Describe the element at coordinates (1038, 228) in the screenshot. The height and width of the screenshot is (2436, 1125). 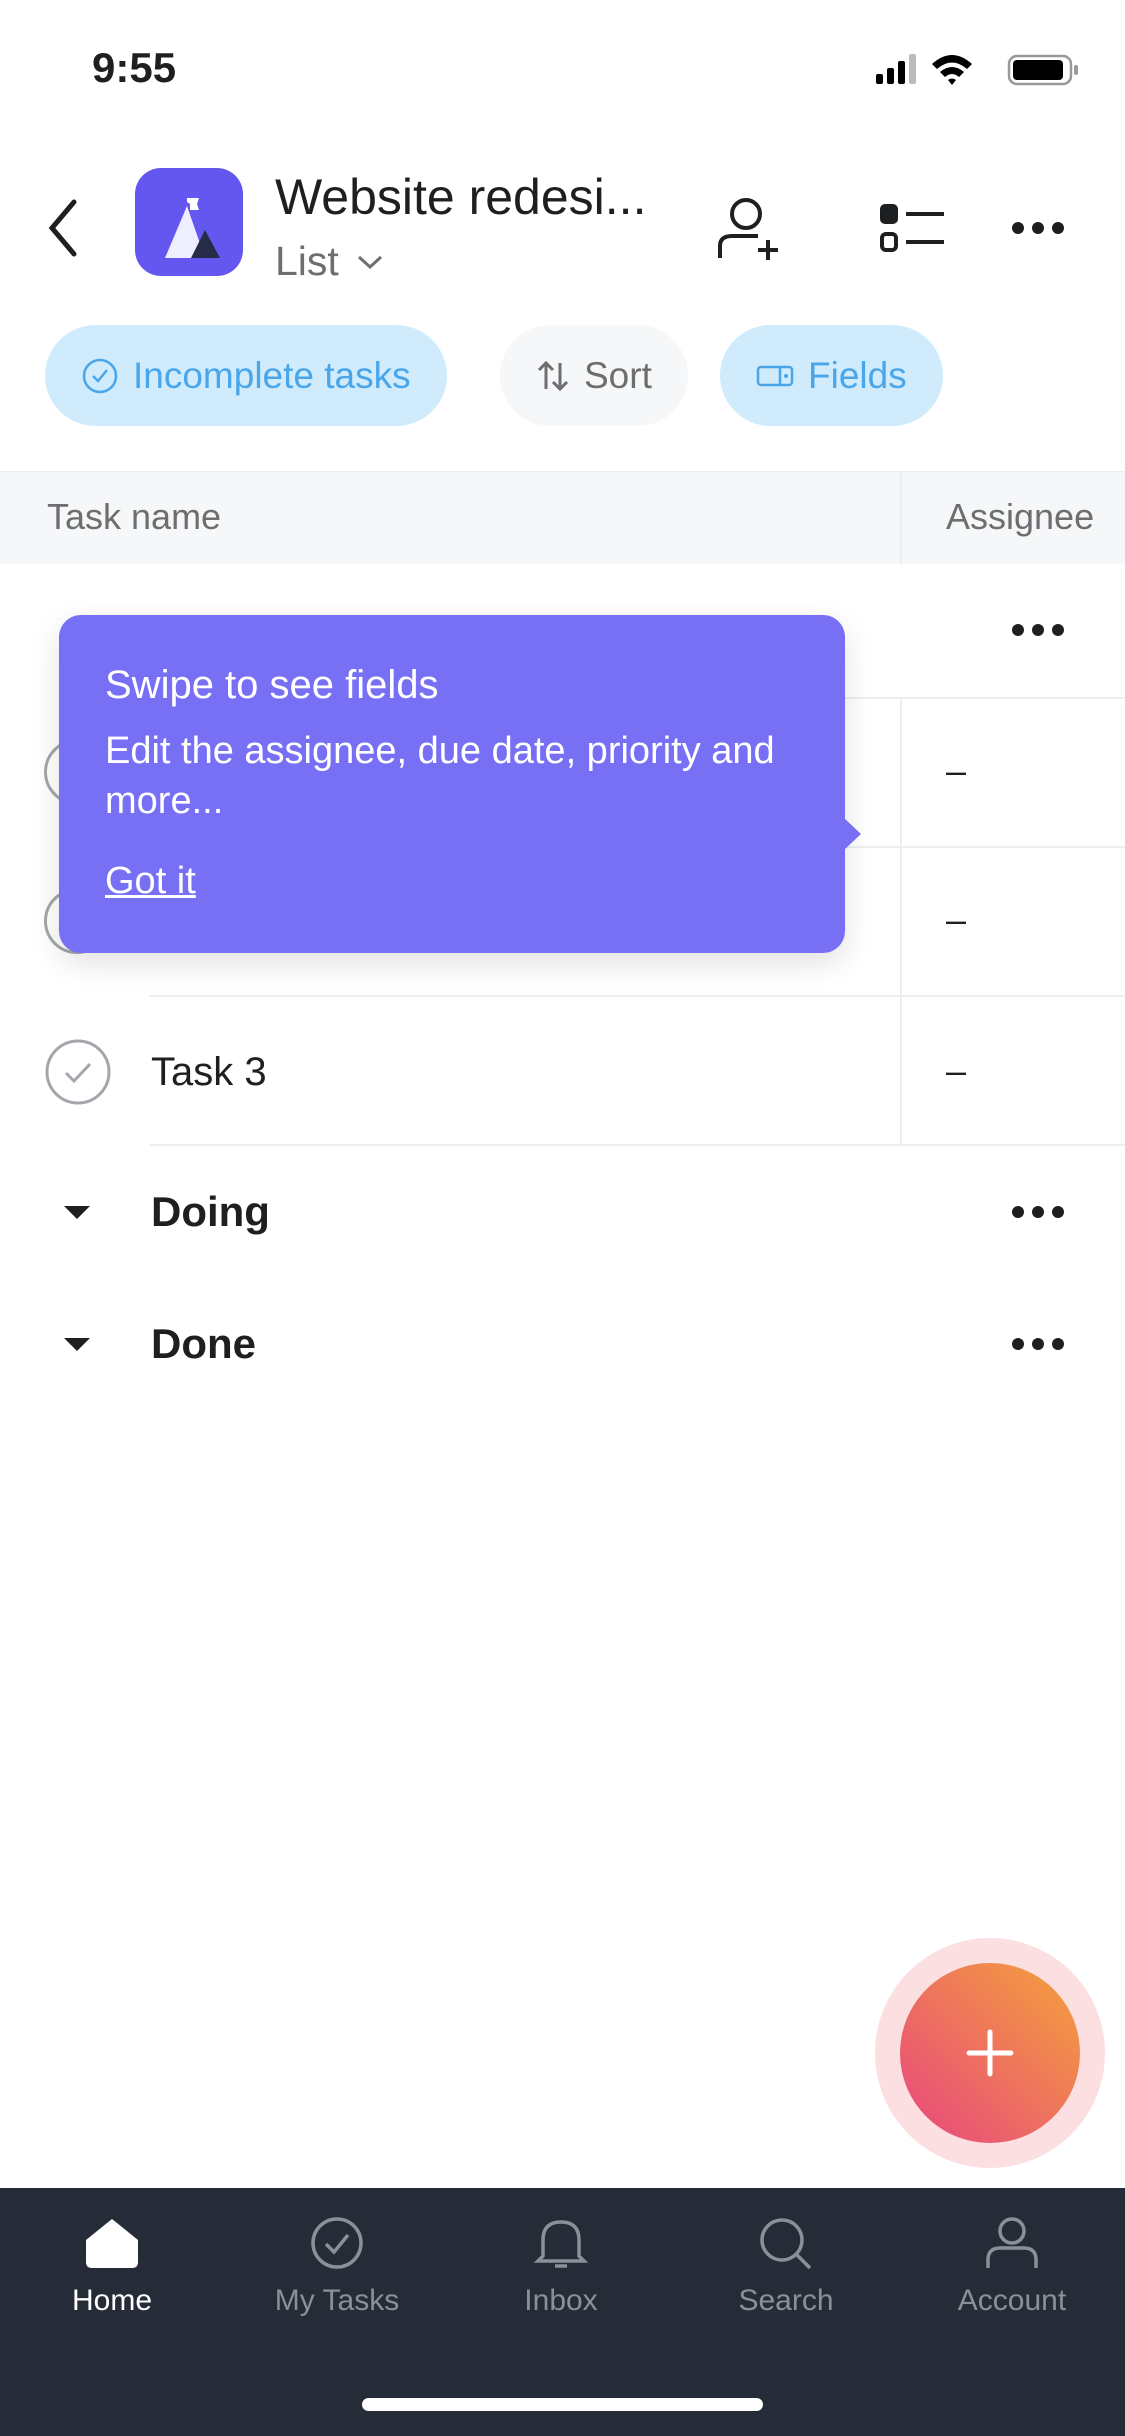
I see `more-button` at that location.